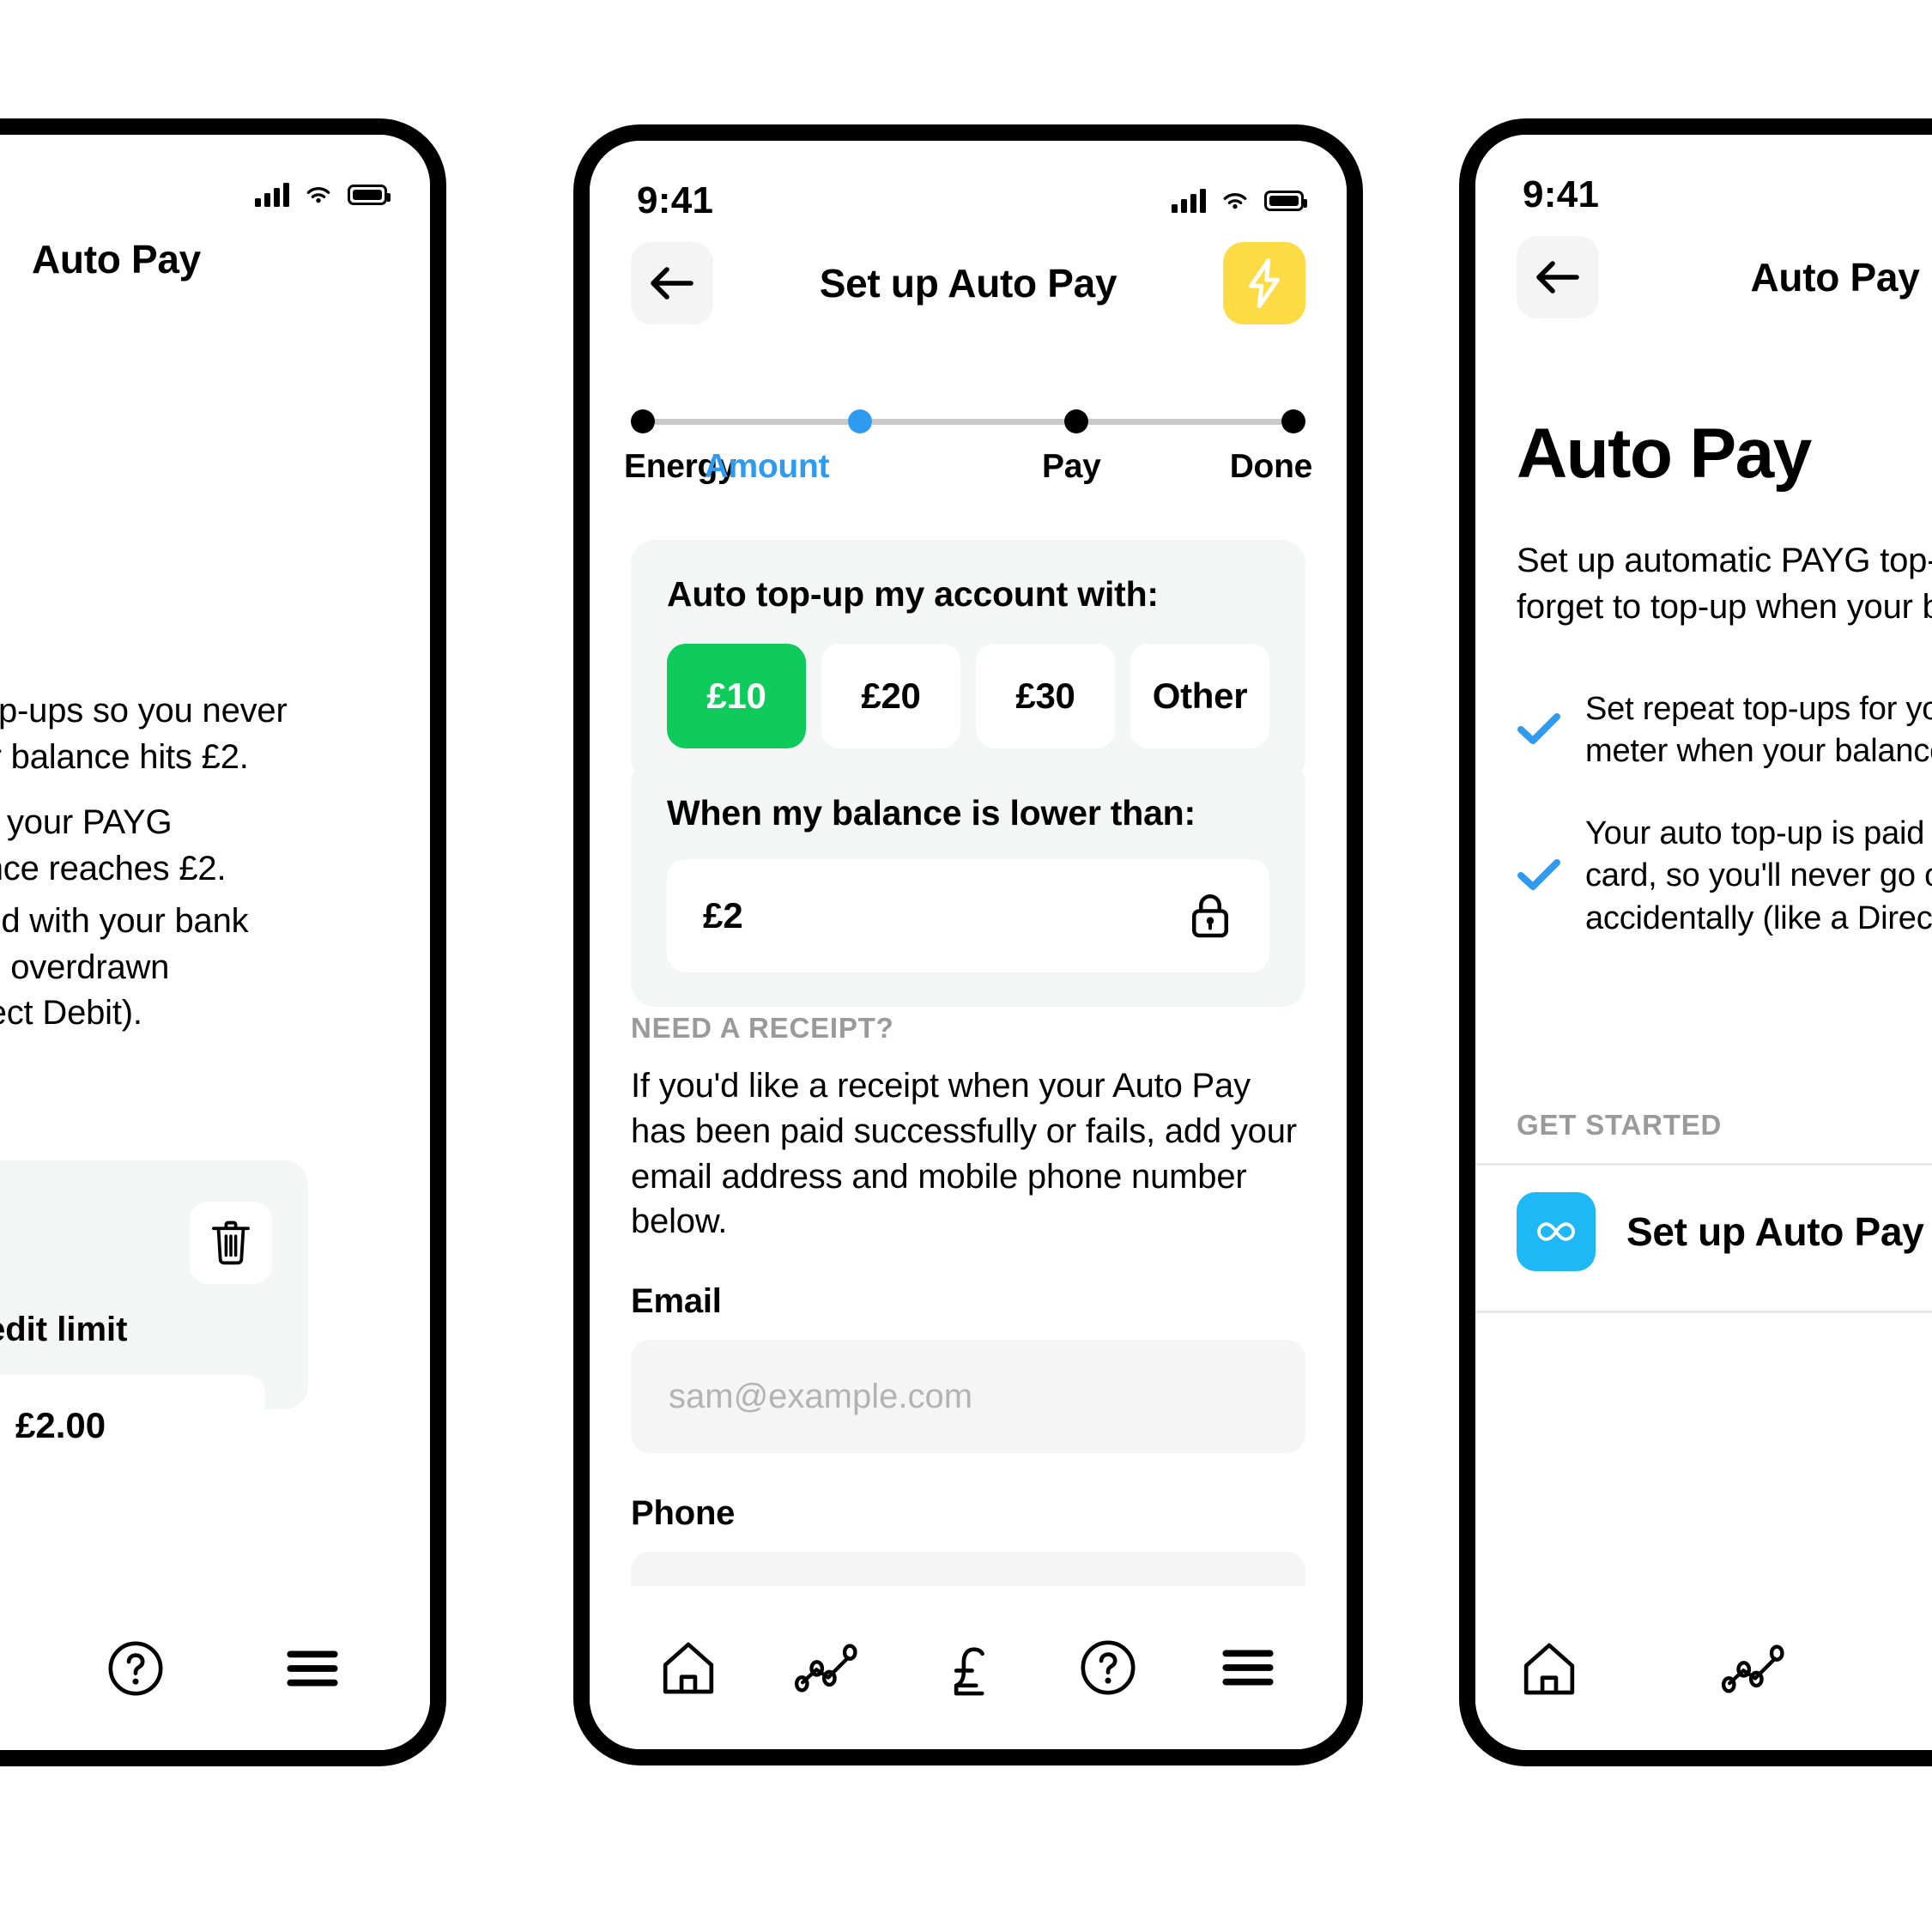  Describe the element at coordinates (1775, 1231) in the screenshot. I see `set-up-auto-pay-label: Set up Auto Pay` at that location.